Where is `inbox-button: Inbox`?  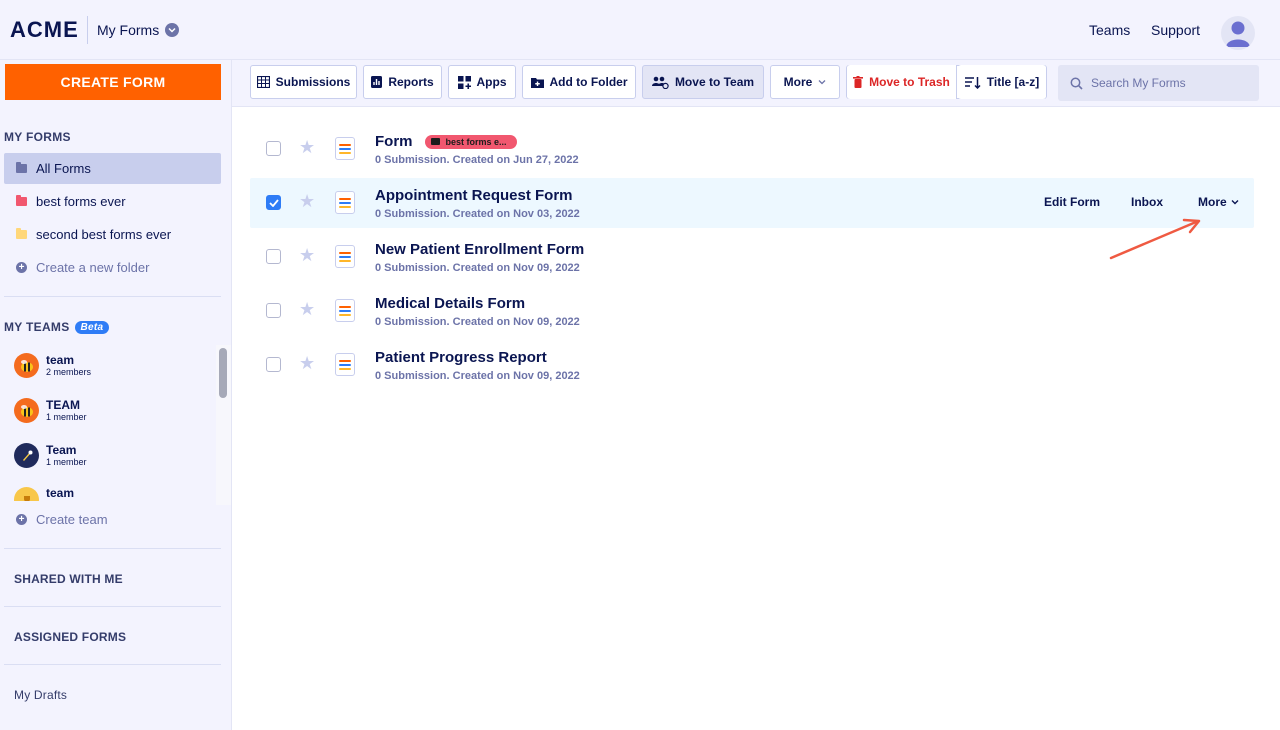
inbox-button: Inbox is located at coordinates (1147, 202).